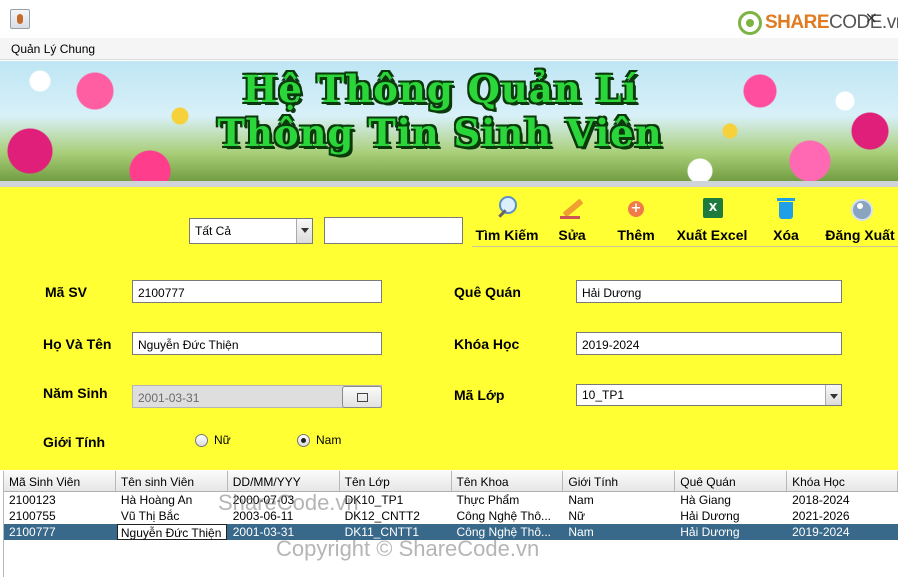 The image size is (898, 577). I want to click on table-cell: Nữ, so click(577, 516).